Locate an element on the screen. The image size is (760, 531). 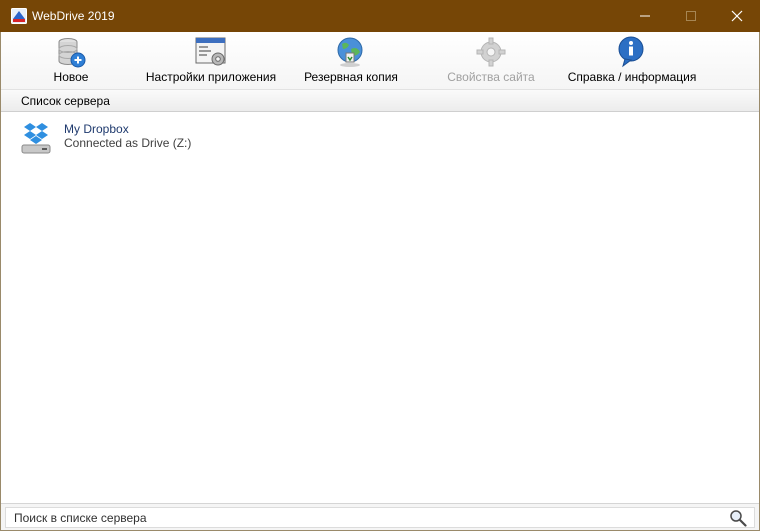
new-button: Новое is located at coordinates (71, 61).